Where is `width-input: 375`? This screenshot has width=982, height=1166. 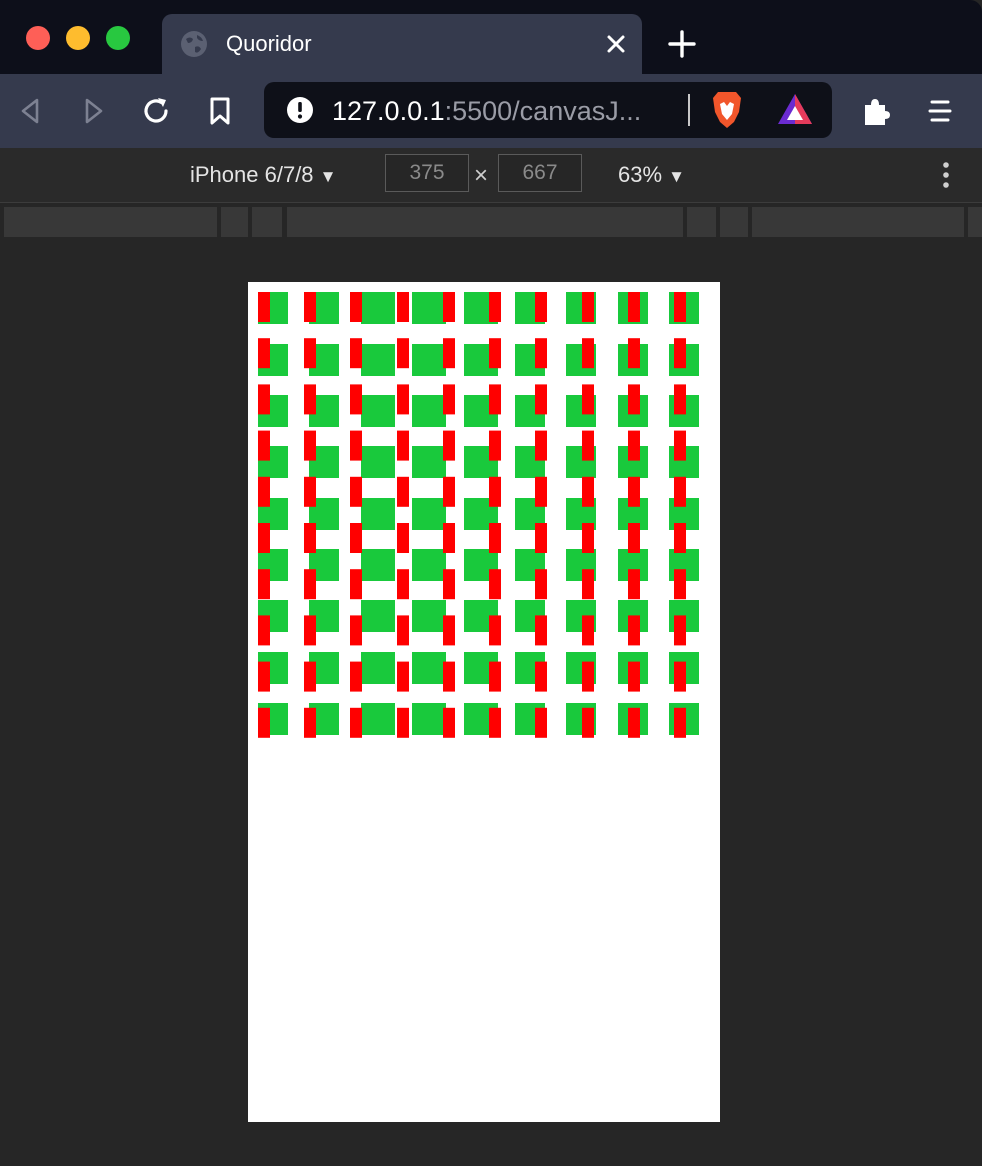 width-input: 375 is located at coordinates (427, 173).